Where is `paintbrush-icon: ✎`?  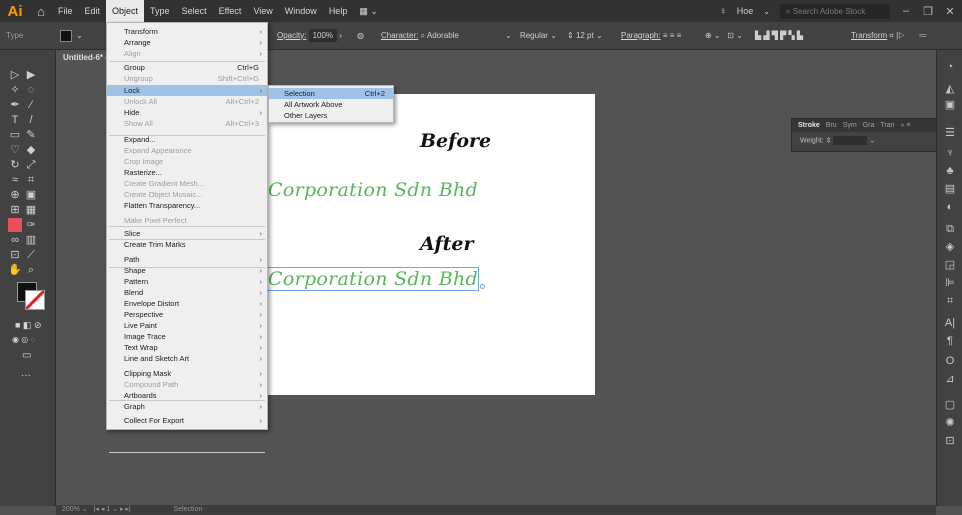
paintbrush-icon: ✎ is located at coordinates (31, 135).